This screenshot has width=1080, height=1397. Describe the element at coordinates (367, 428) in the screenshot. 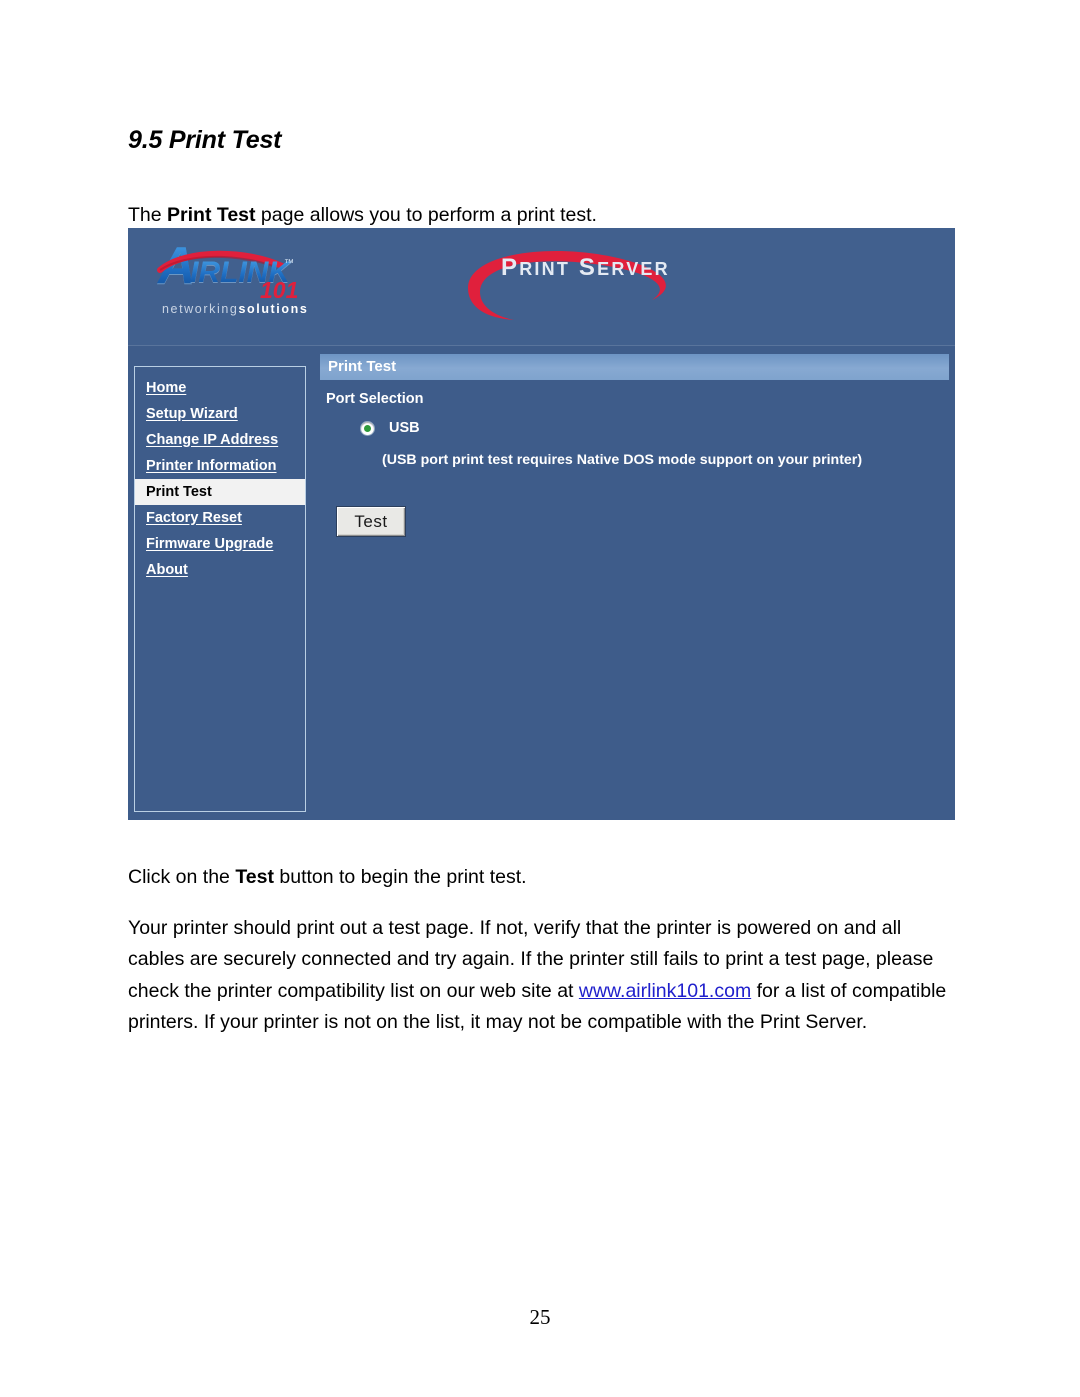

I see `radio-selected-icon` at that location.